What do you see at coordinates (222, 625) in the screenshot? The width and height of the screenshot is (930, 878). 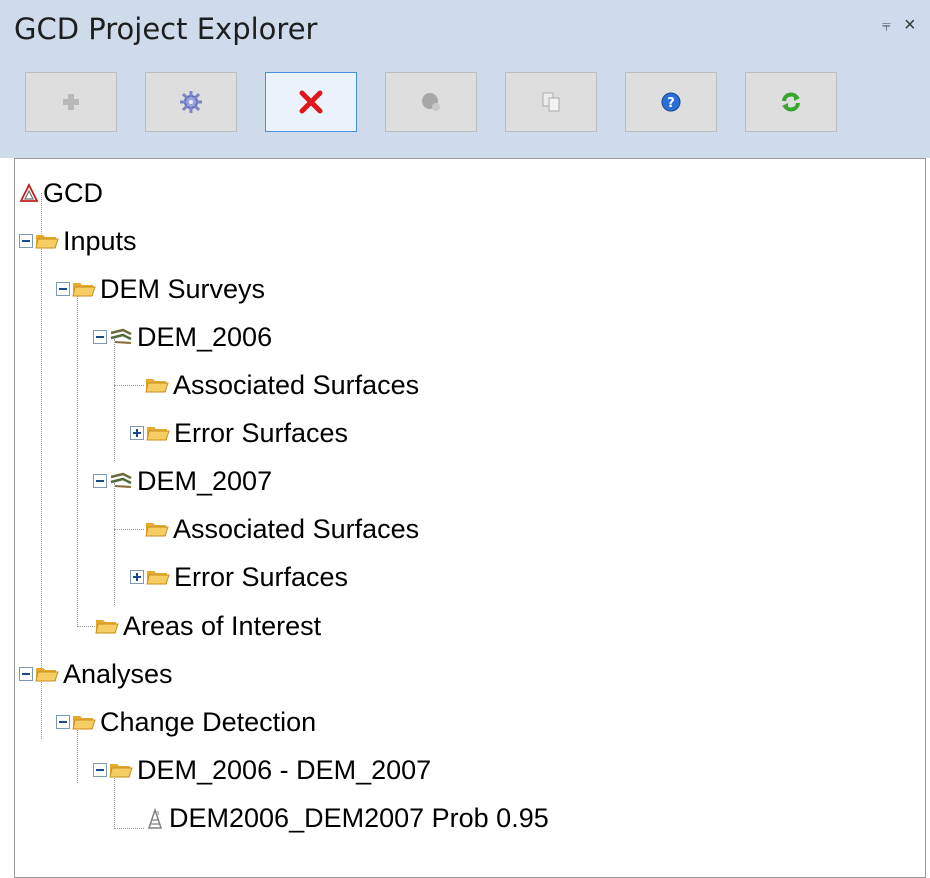 I see `tree-node-label: Areas of Interest` at bounding box center [222, 625].